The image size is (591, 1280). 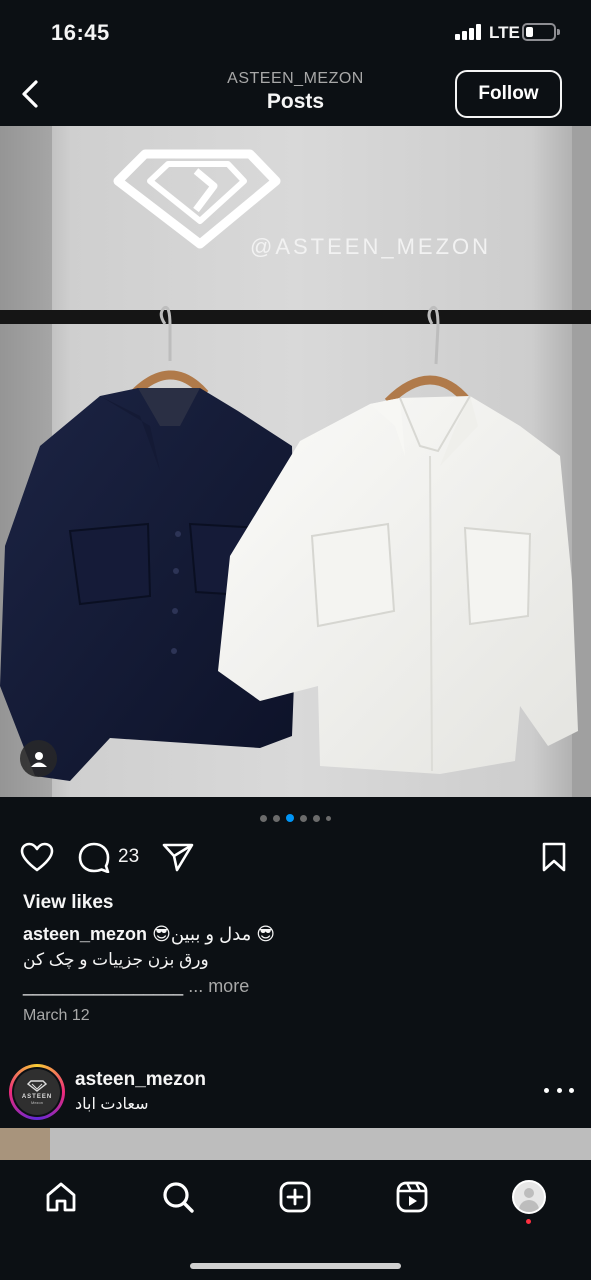 I want to click on like-button, so click(x=37, y=857).